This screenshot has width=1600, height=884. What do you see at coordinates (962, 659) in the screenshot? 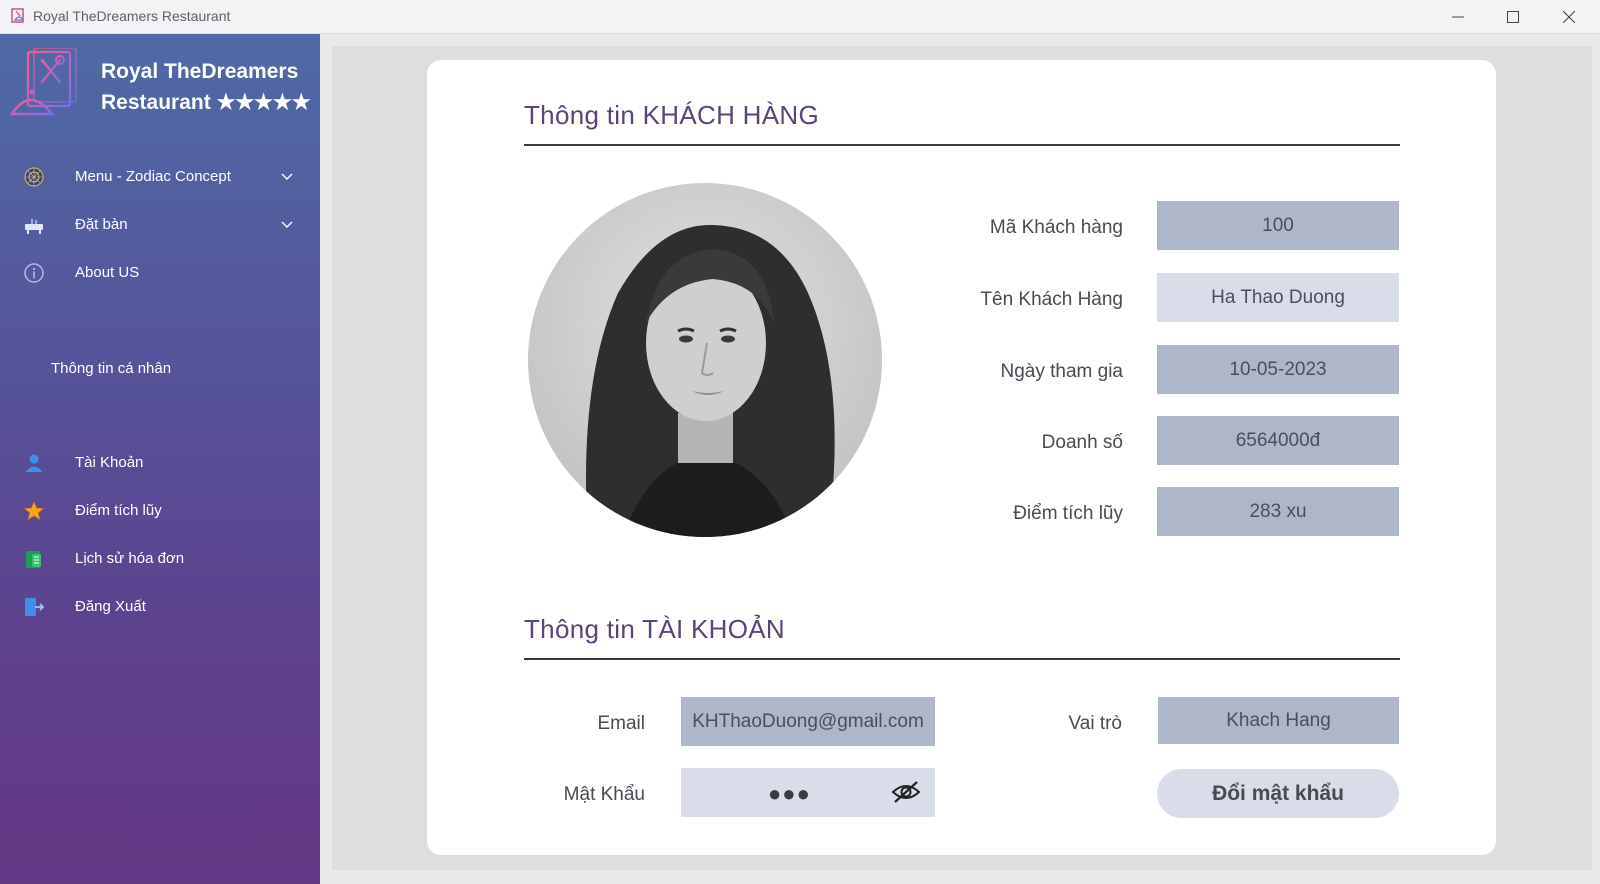
I see `account-section-divider` at bounding box center [962, 659].